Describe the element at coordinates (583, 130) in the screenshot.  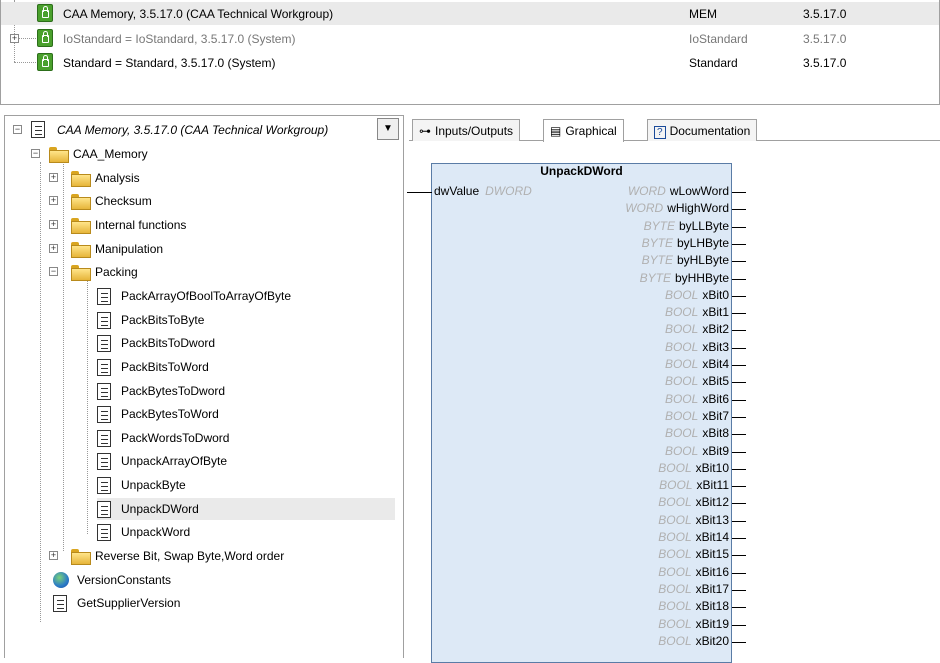
I see `tab-graphical: ▤ Graphical` at that location.